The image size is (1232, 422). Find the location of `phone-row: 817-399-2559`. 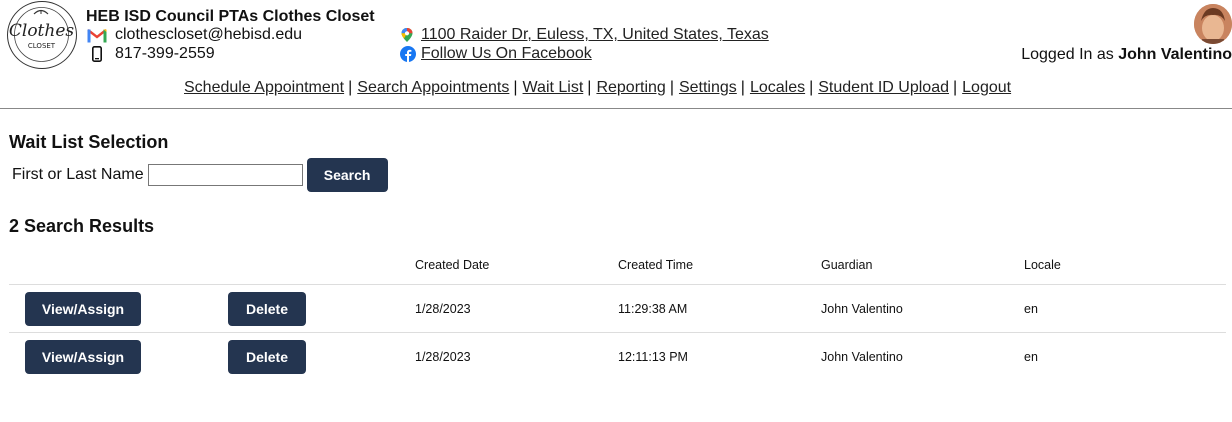

phone-row: 817-399-2559 is located at coordinates (150, 54).